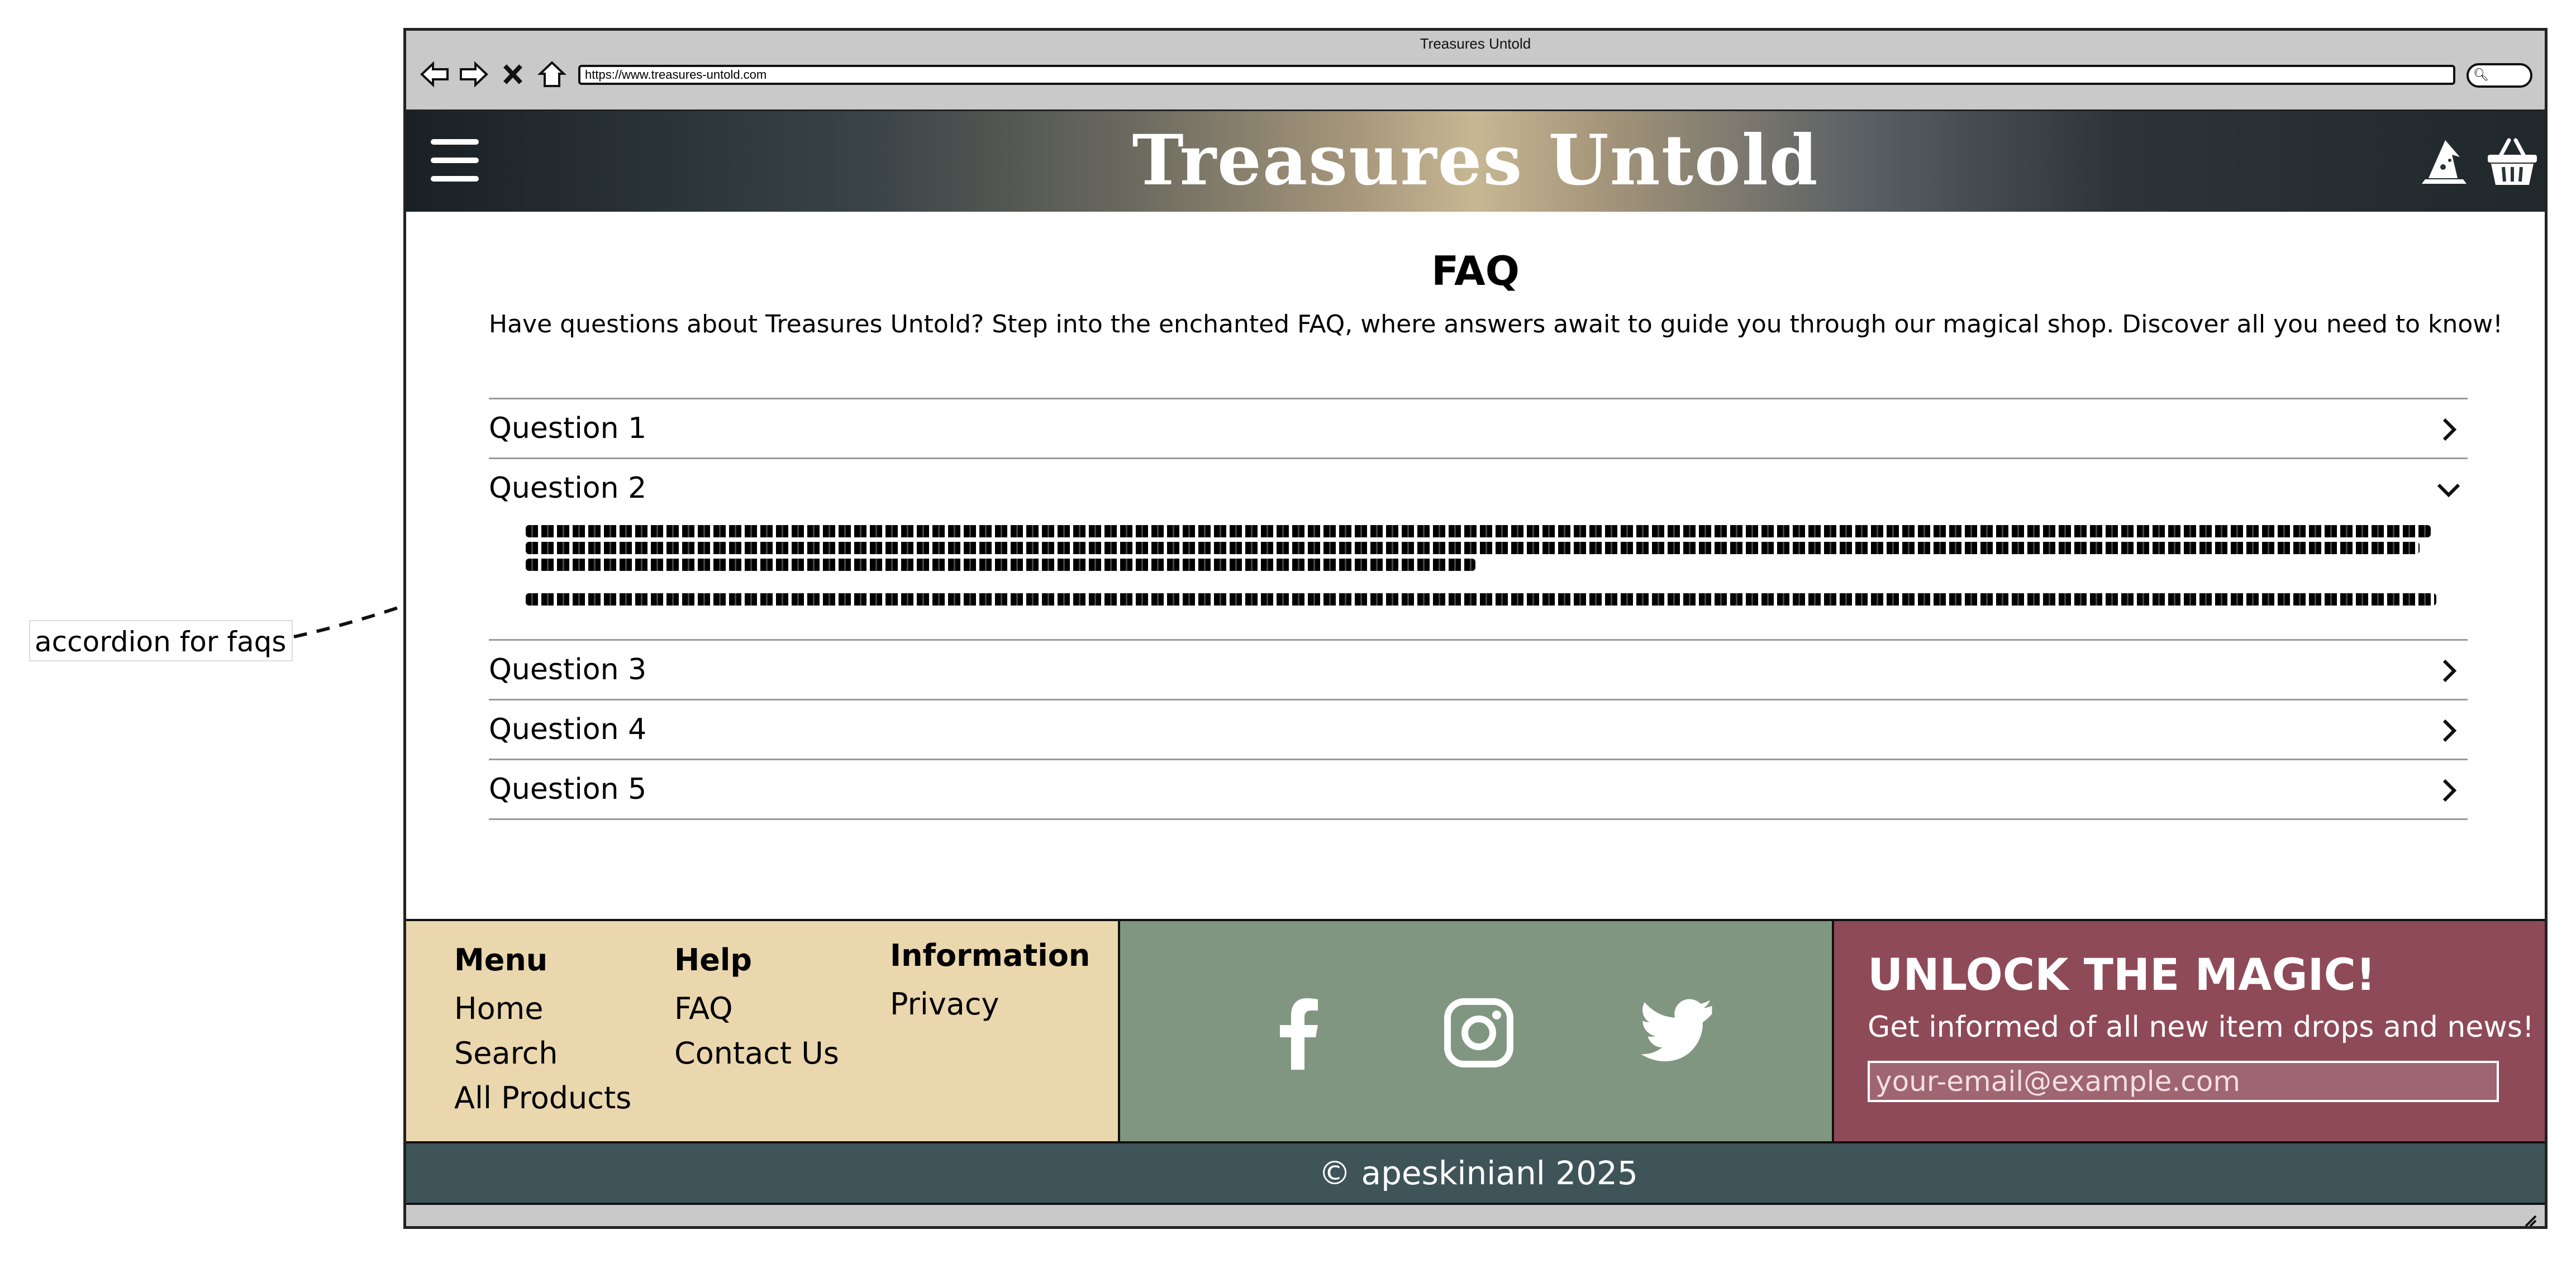 This screenshot has width=2576, height=1263. What do you see at coordinates (1475, 1173) in the screenshot?
I see `copyright-bar: © apeskinianl 2025` at bounding box center [1475, 1173].